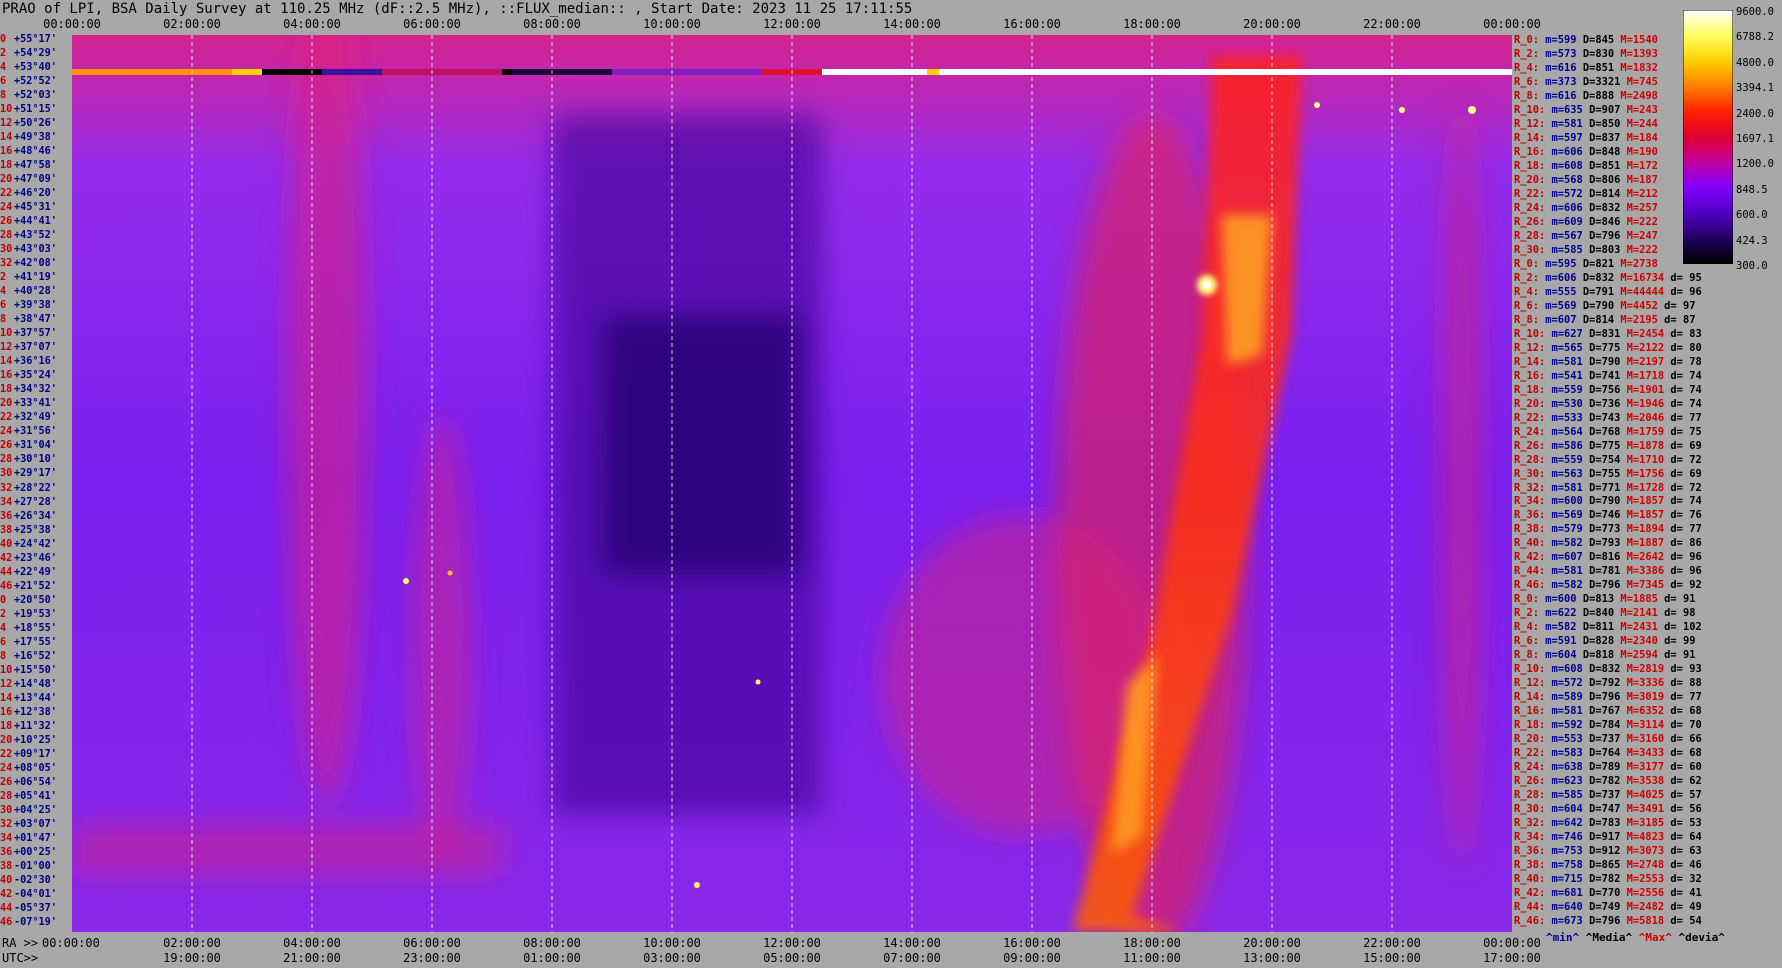 The height and width of the screenshot is (968, 1782). I want to click on stats-row: R_6: m=373 D=3321 M=745, so click(1586, 81).